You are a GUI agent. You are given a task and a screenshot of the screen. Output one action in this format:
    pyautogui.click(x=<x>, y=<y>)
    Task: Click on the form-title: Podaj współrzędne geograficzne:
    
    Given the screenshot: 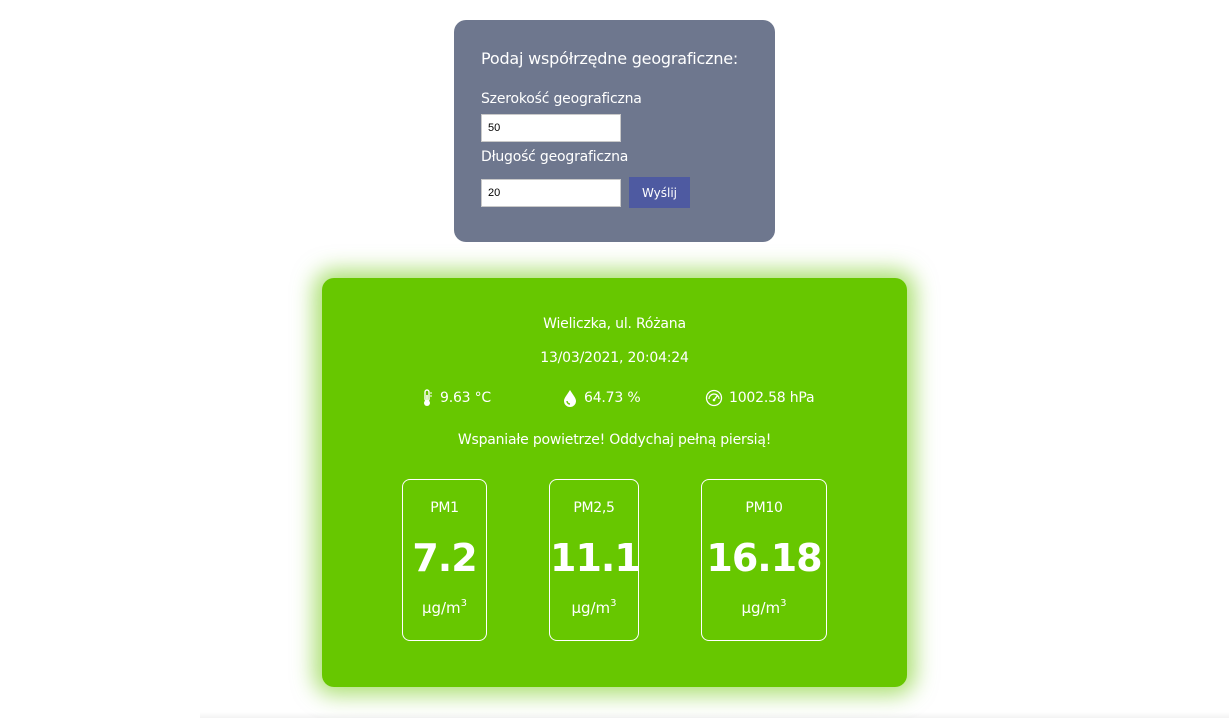 What is the action you would take?
    pyautogui.click(x=610, y=58)
    